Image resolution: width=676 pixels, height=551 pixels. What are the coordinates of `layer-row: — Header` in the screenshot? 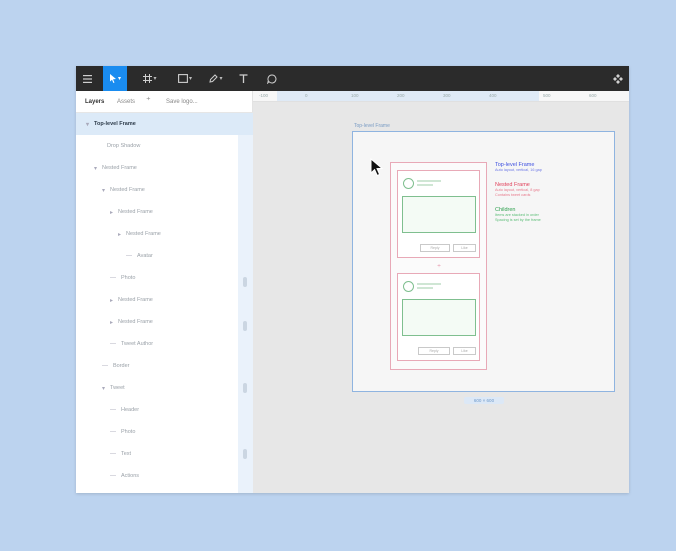 It's located at (164, 410).